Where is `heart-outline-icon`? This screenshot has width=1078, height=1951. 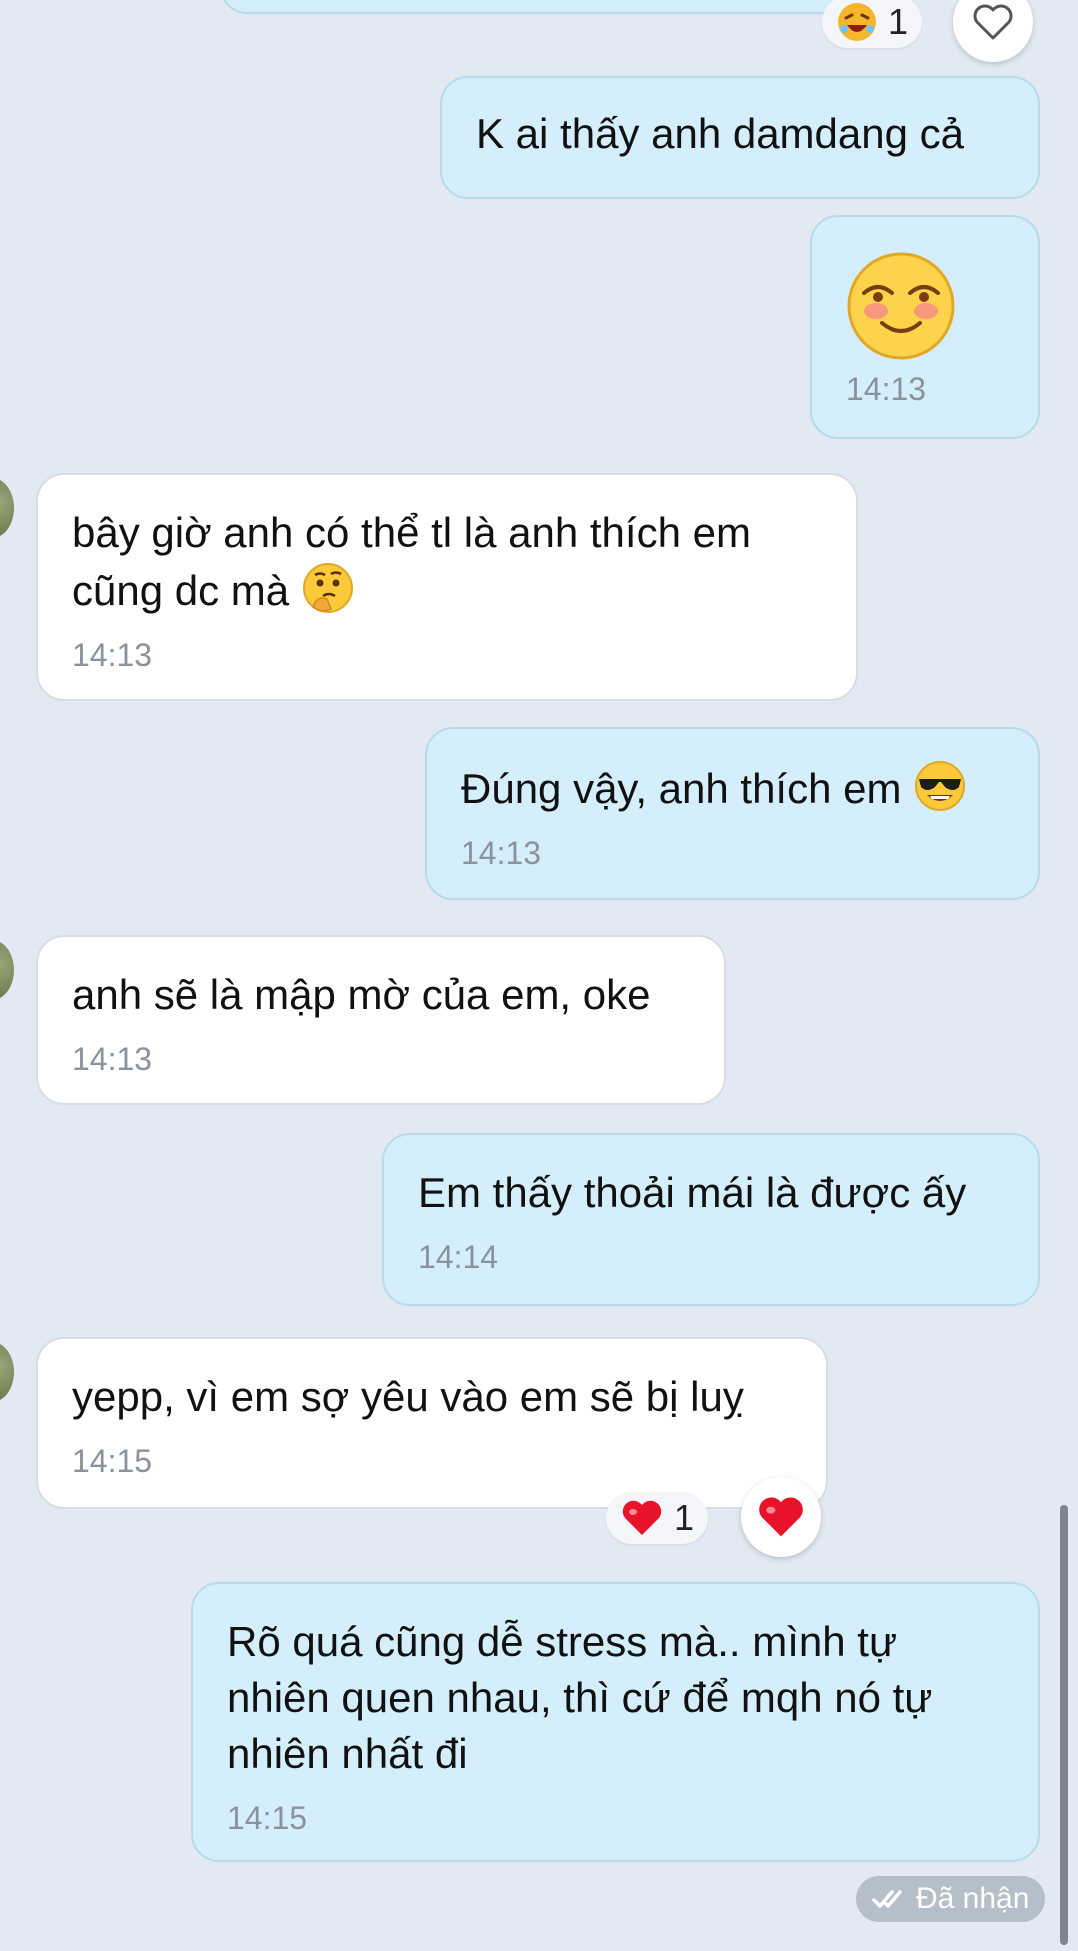 heart-outline-icon is located at coordinates (993, 22).